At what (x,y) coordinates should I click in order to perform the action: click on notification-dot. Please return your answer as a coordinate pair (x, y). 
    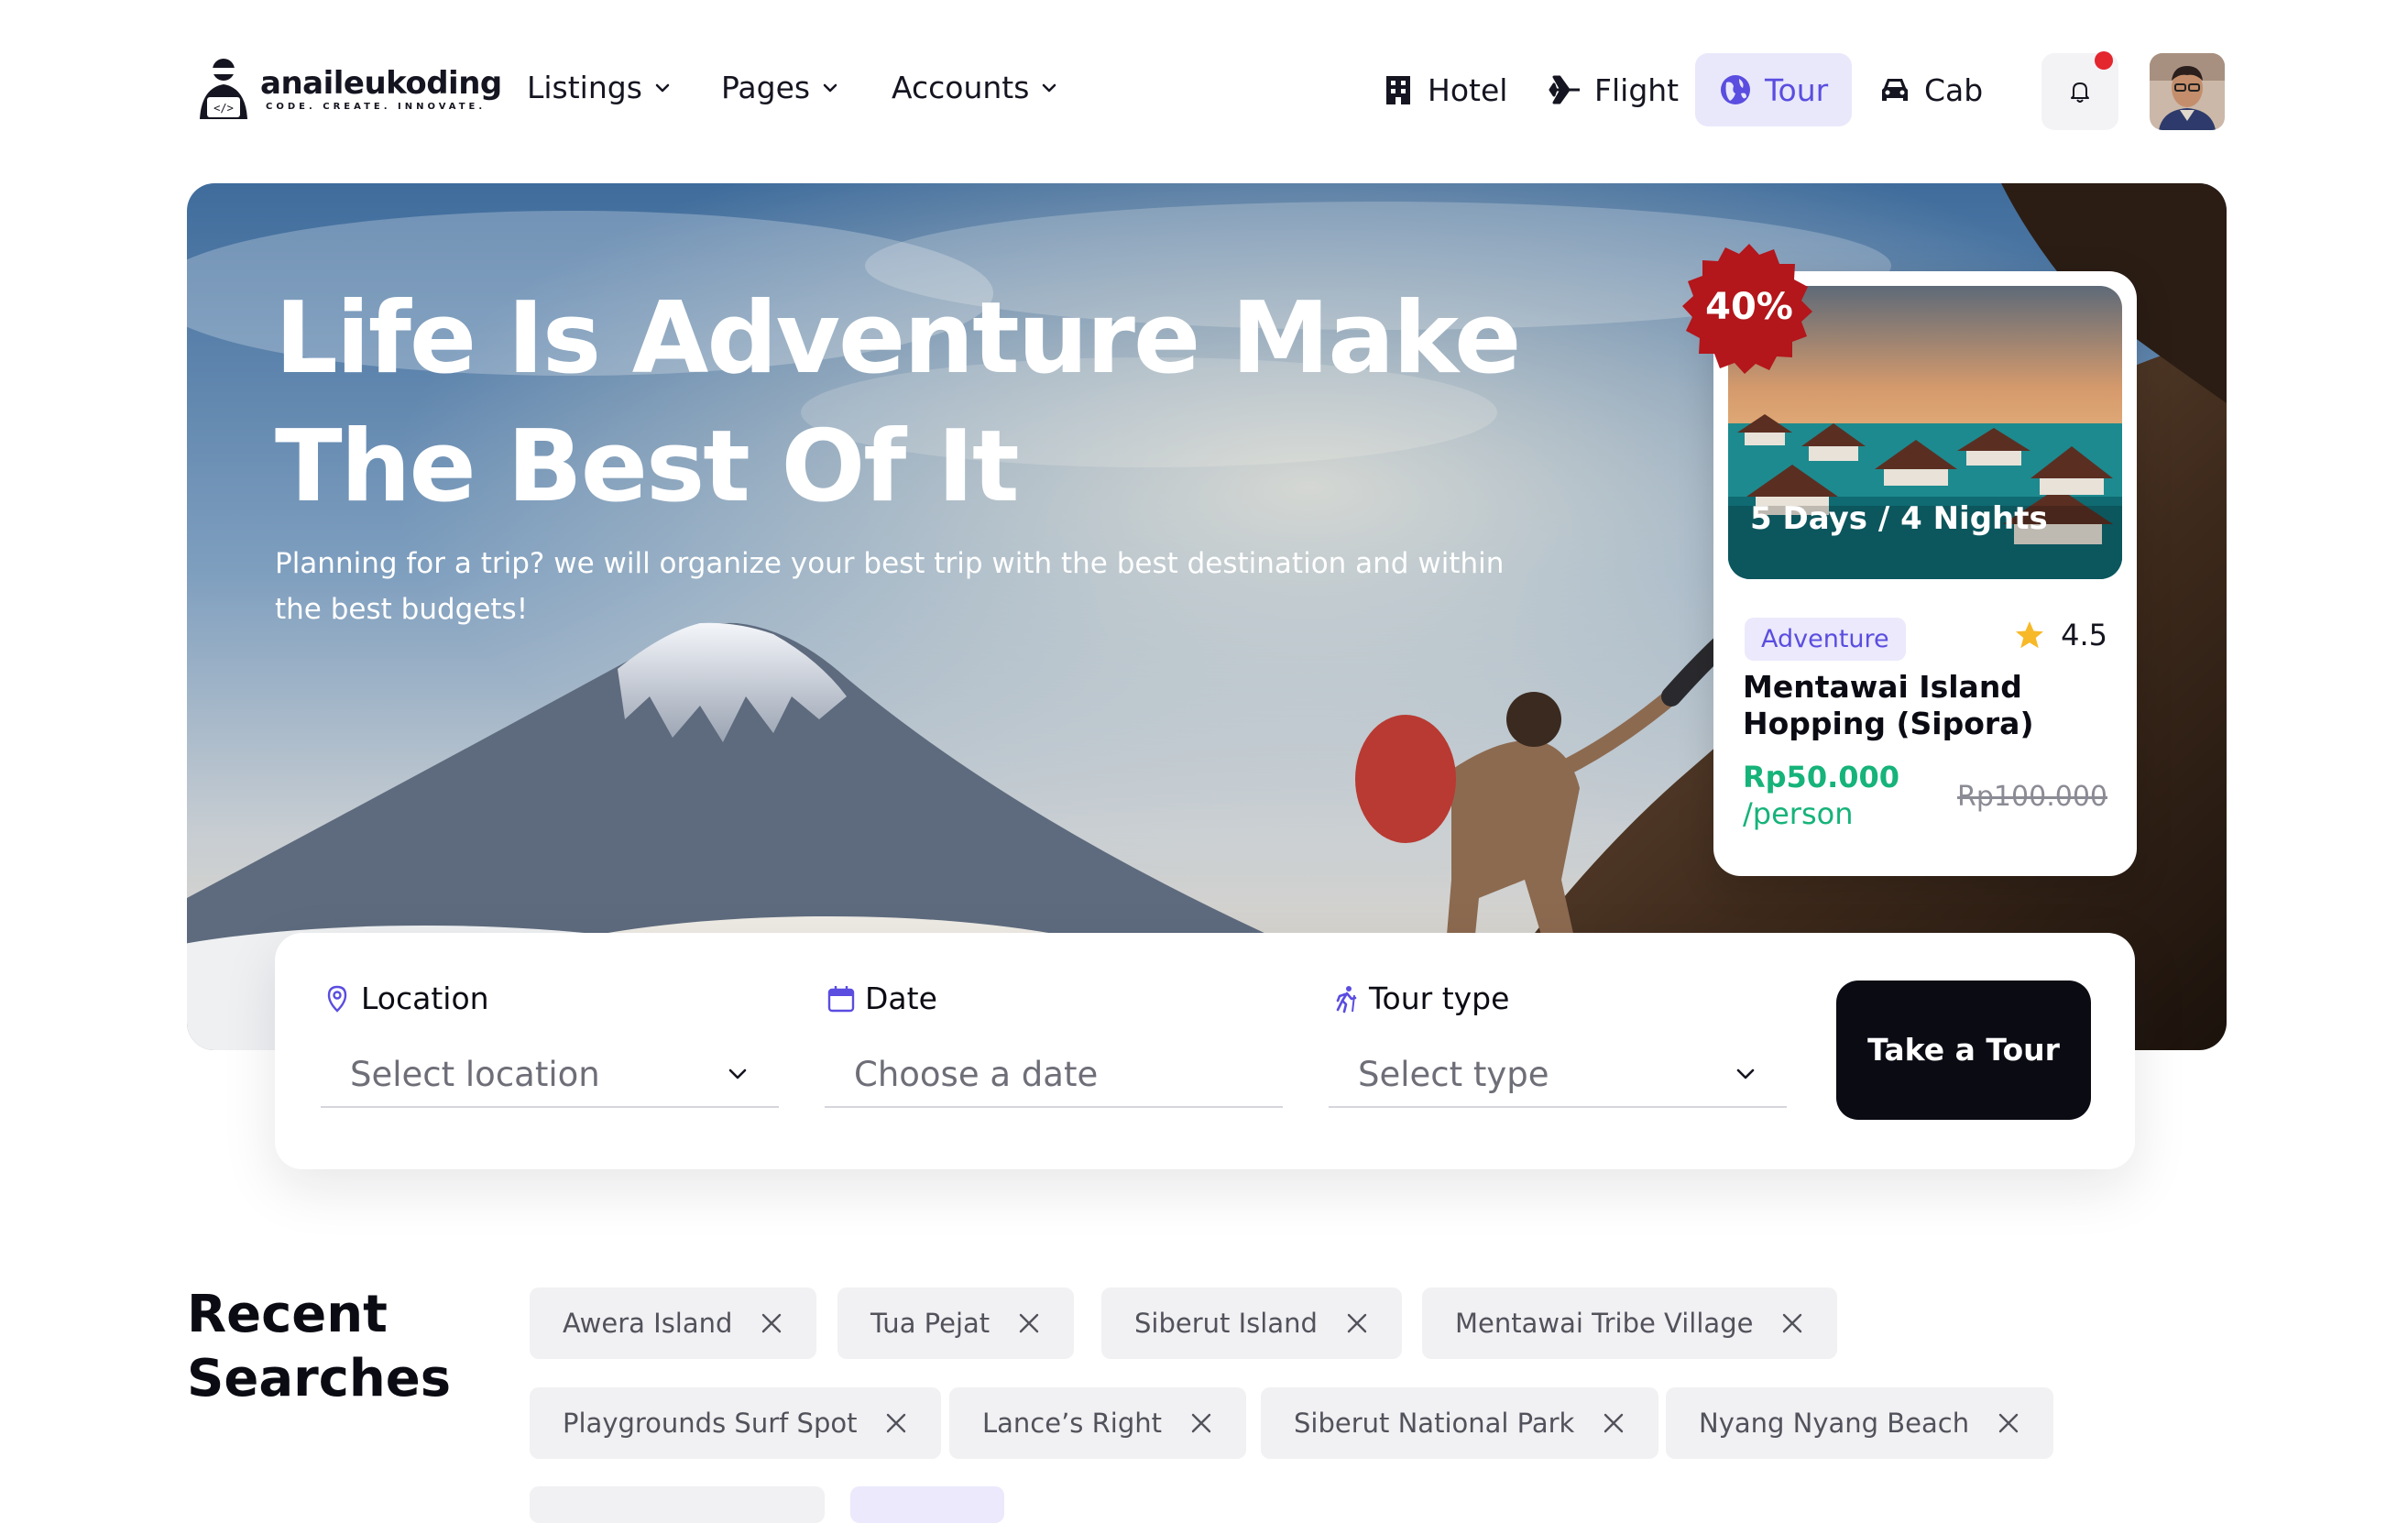
    Looking at the image, I should click on (2104, 60).